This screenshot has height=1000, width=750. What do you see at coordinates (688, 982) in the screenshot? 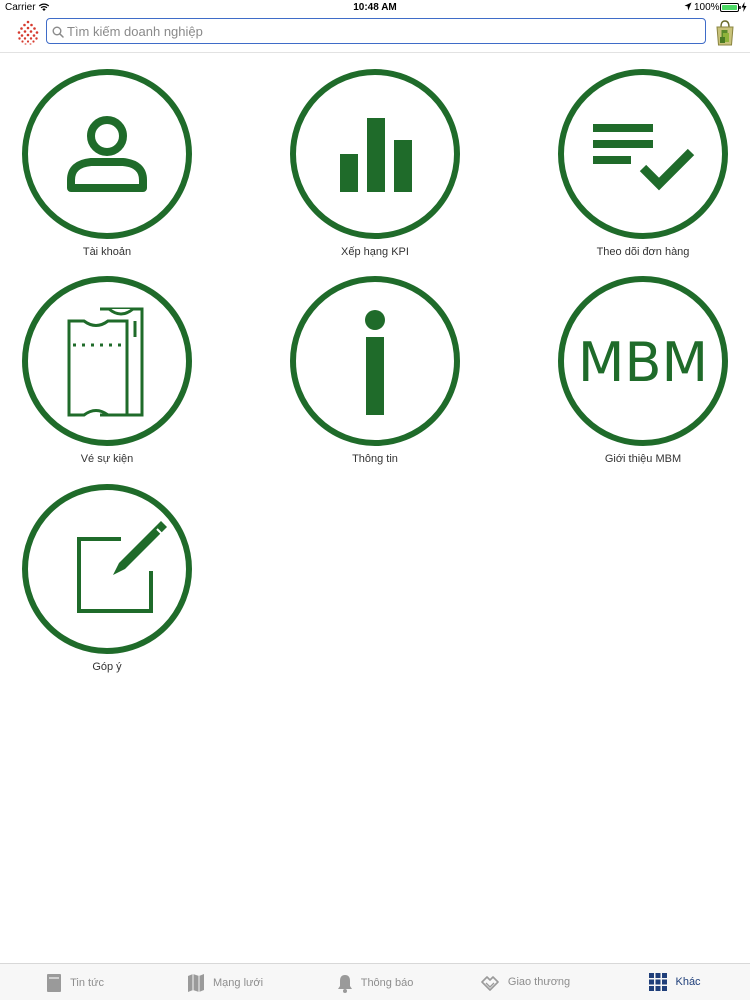
I see `tab-label: Khác` at bounding box center [688, 982].